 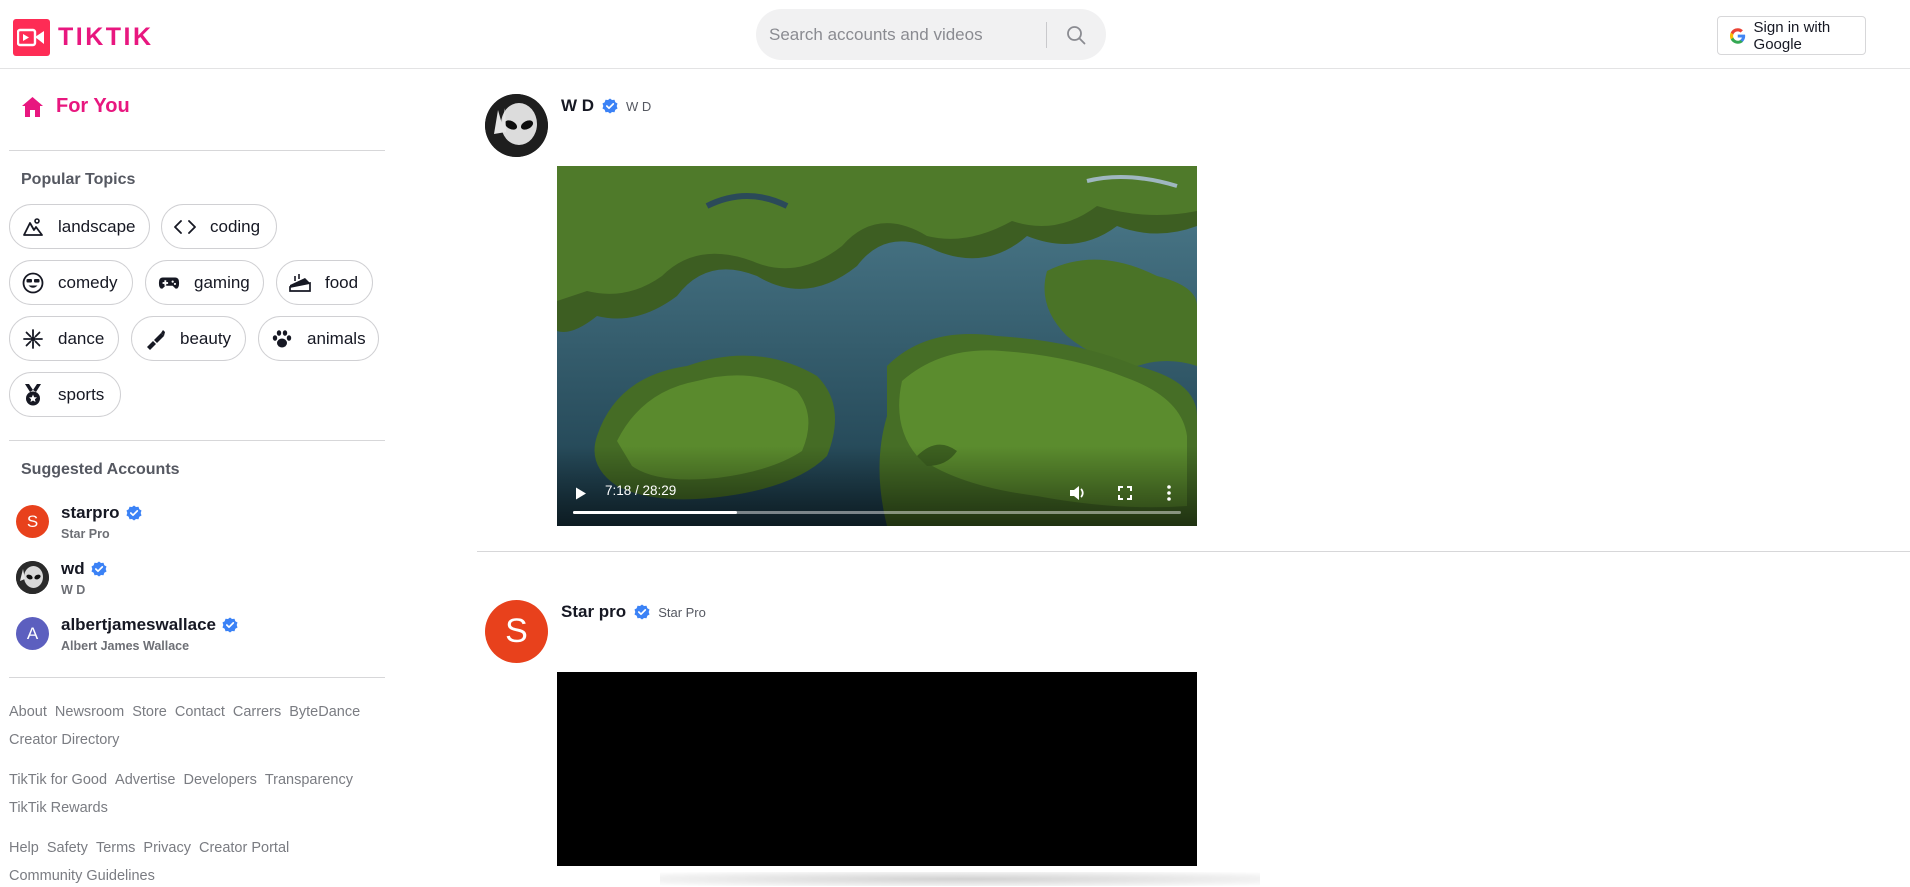 I want to click on suggested-account-wd: wd W D, so click(x=61, y=578).